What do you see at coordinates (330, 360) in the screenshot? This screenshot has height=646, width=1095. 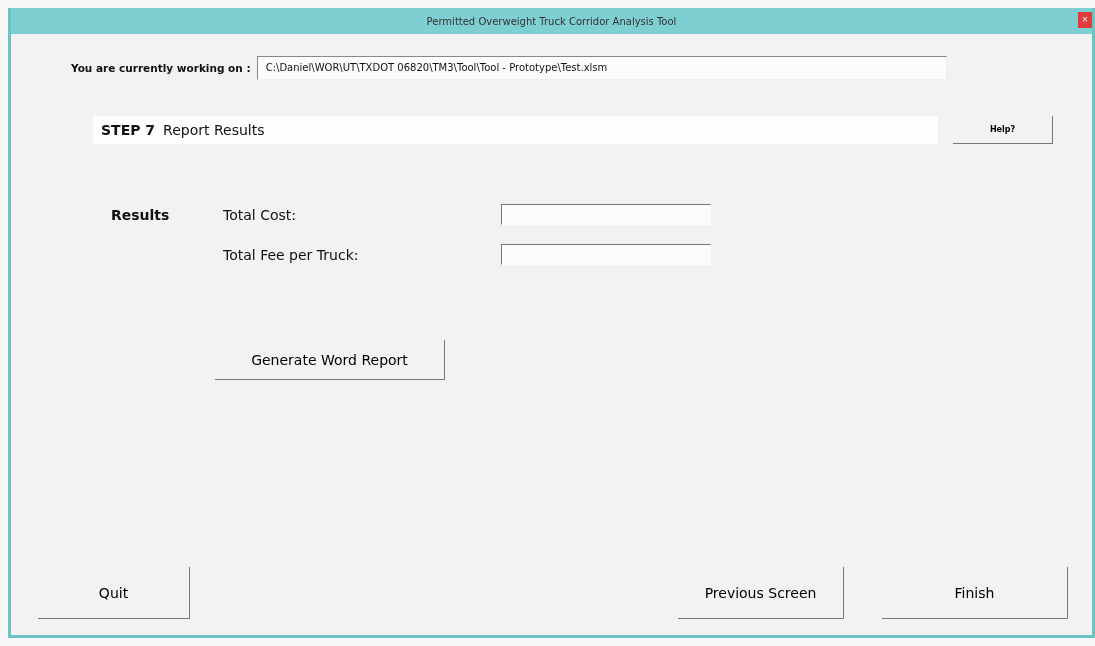 I see `generate-report-button: Generate Word Report` at bounding box center [330, 360].